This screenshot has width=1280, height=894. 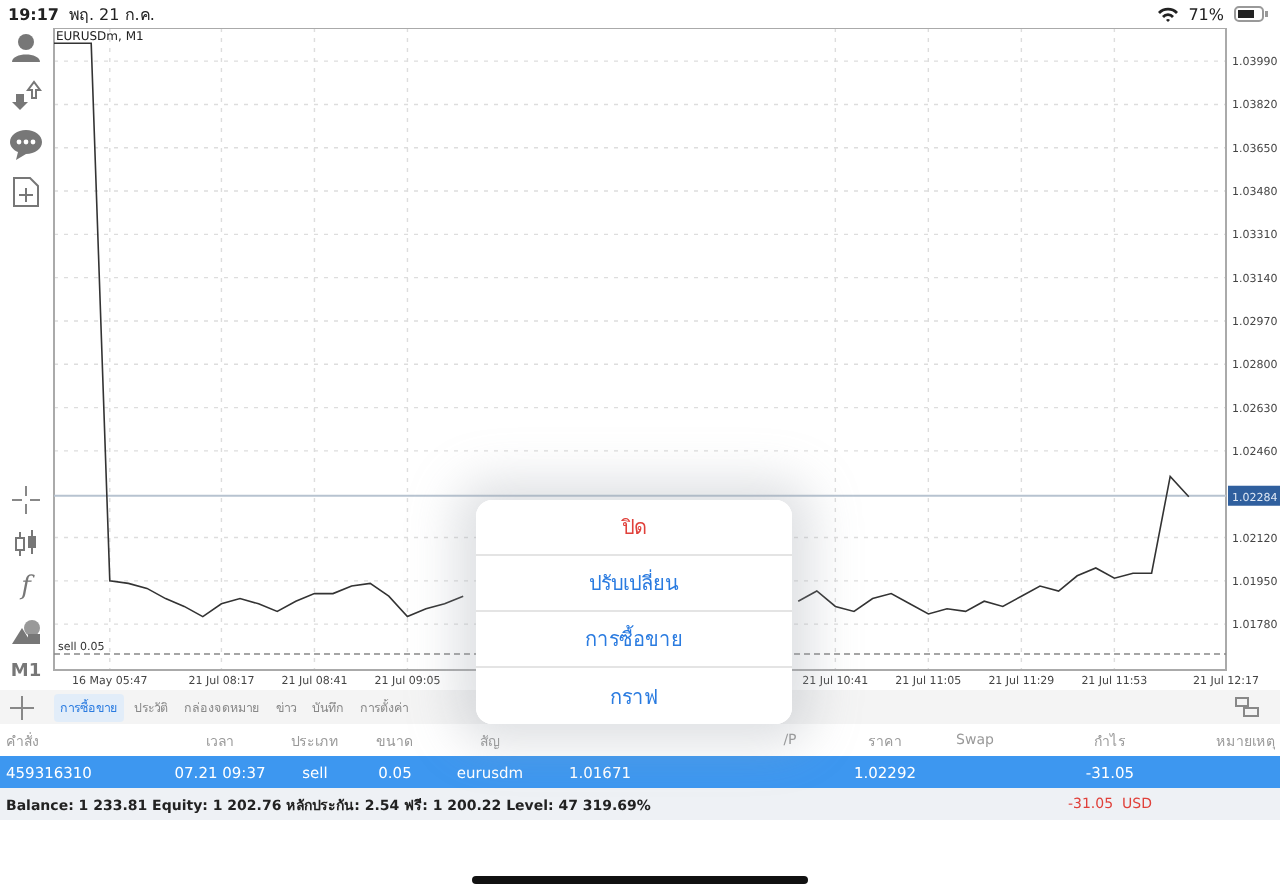 I want to click on menu-item: ปิด, so click(x=634, y=528).